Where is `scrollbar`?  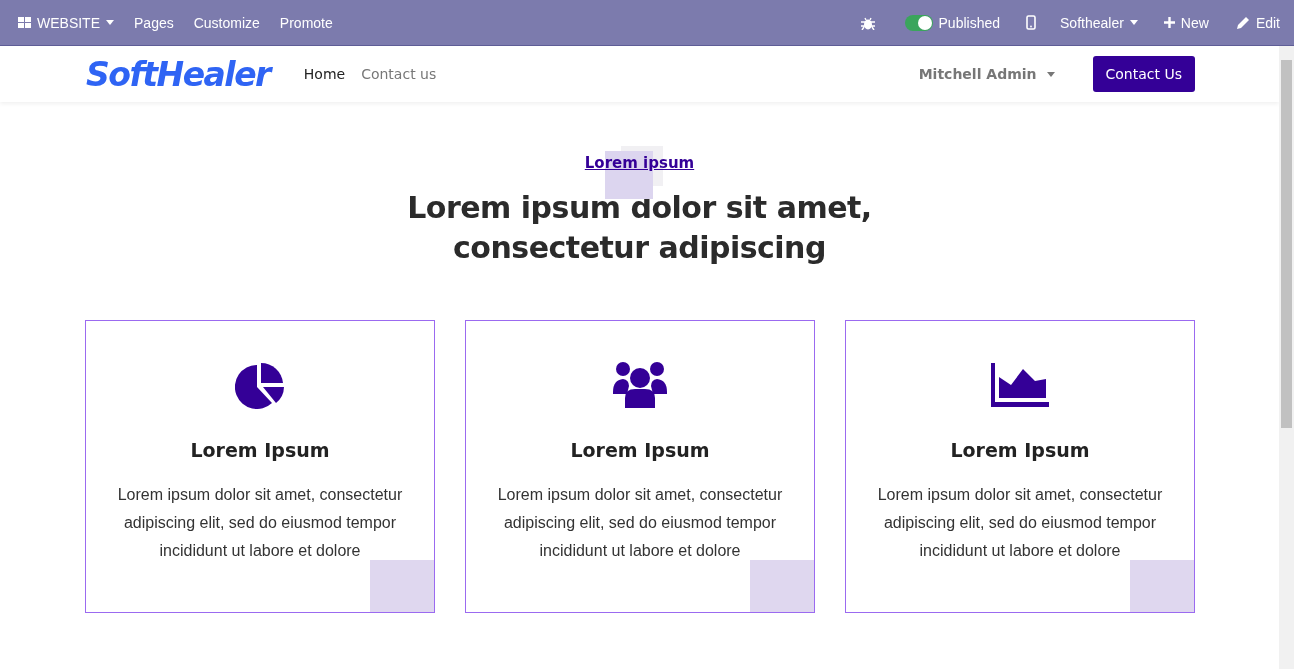
scrollbar is located at coordinates (1286, 357).